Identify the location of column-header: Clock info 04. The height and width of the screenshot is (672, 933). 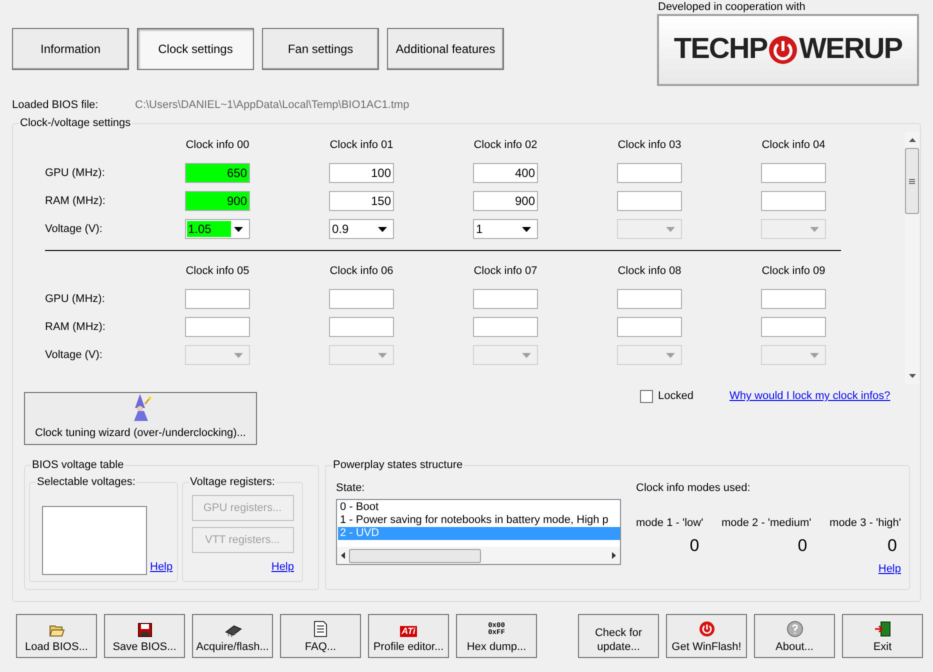
(794, 145).